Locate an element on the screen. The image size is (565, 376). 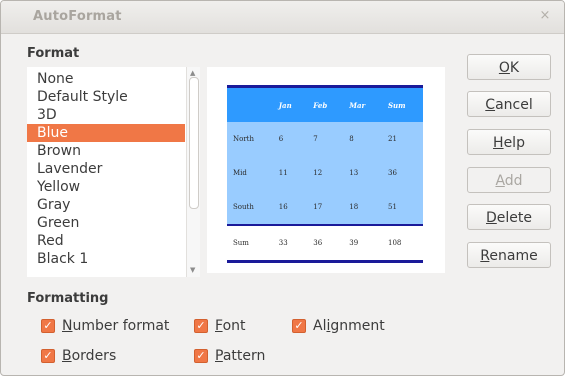
list-item: Green is located at coordinates (106, 223).